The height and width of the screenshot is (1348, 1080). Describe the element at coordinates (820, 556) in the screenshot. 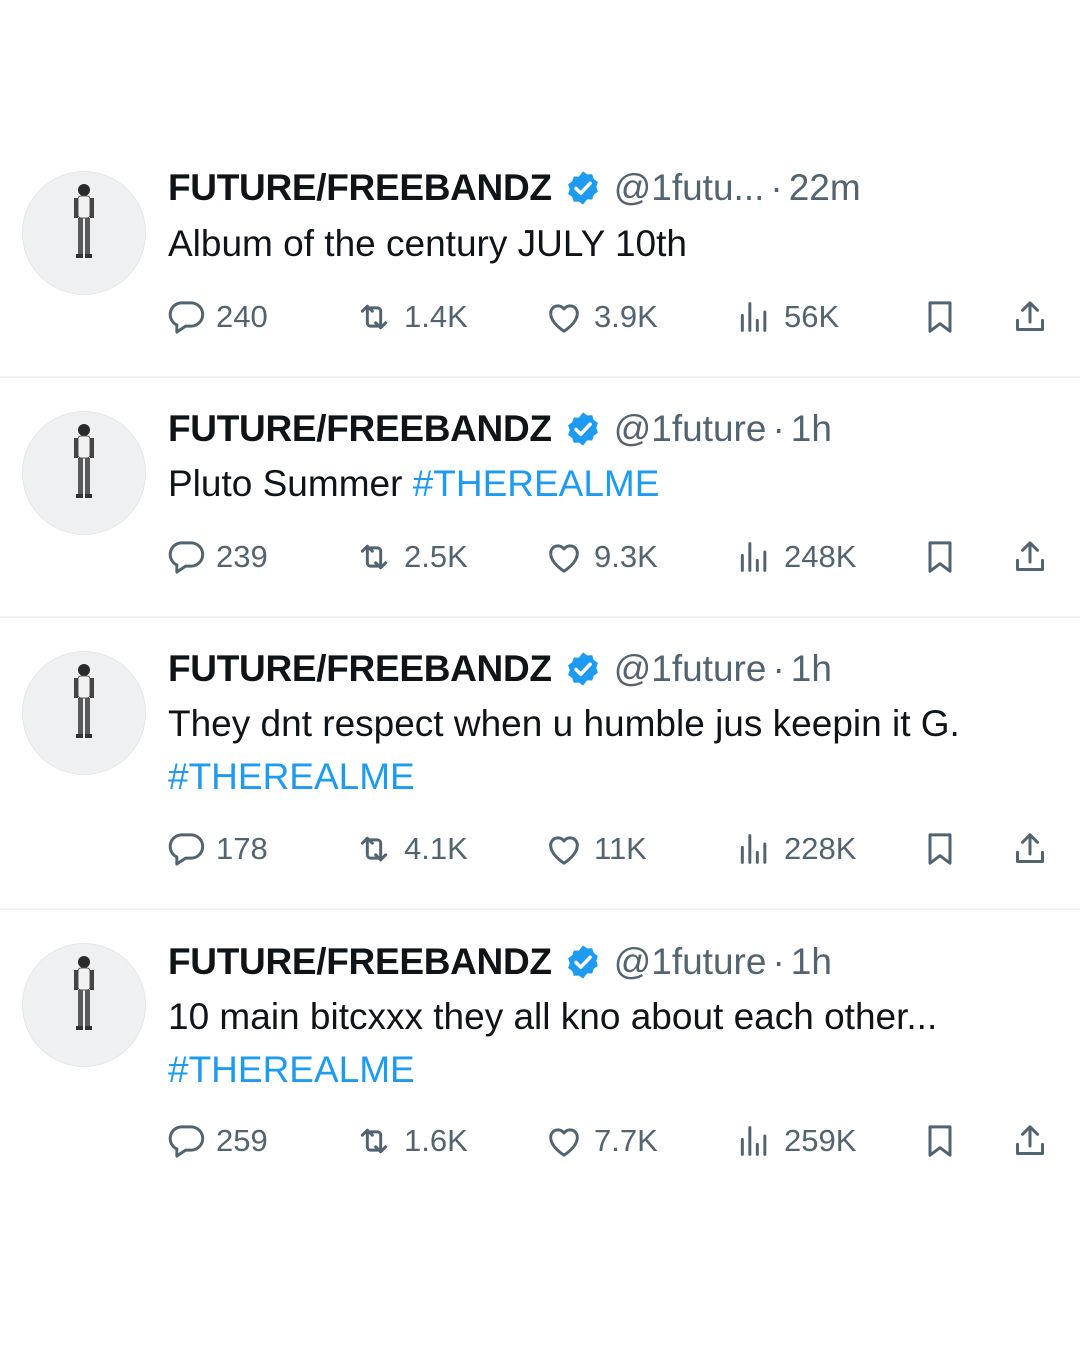

I see `views-count: 248K` at that location.